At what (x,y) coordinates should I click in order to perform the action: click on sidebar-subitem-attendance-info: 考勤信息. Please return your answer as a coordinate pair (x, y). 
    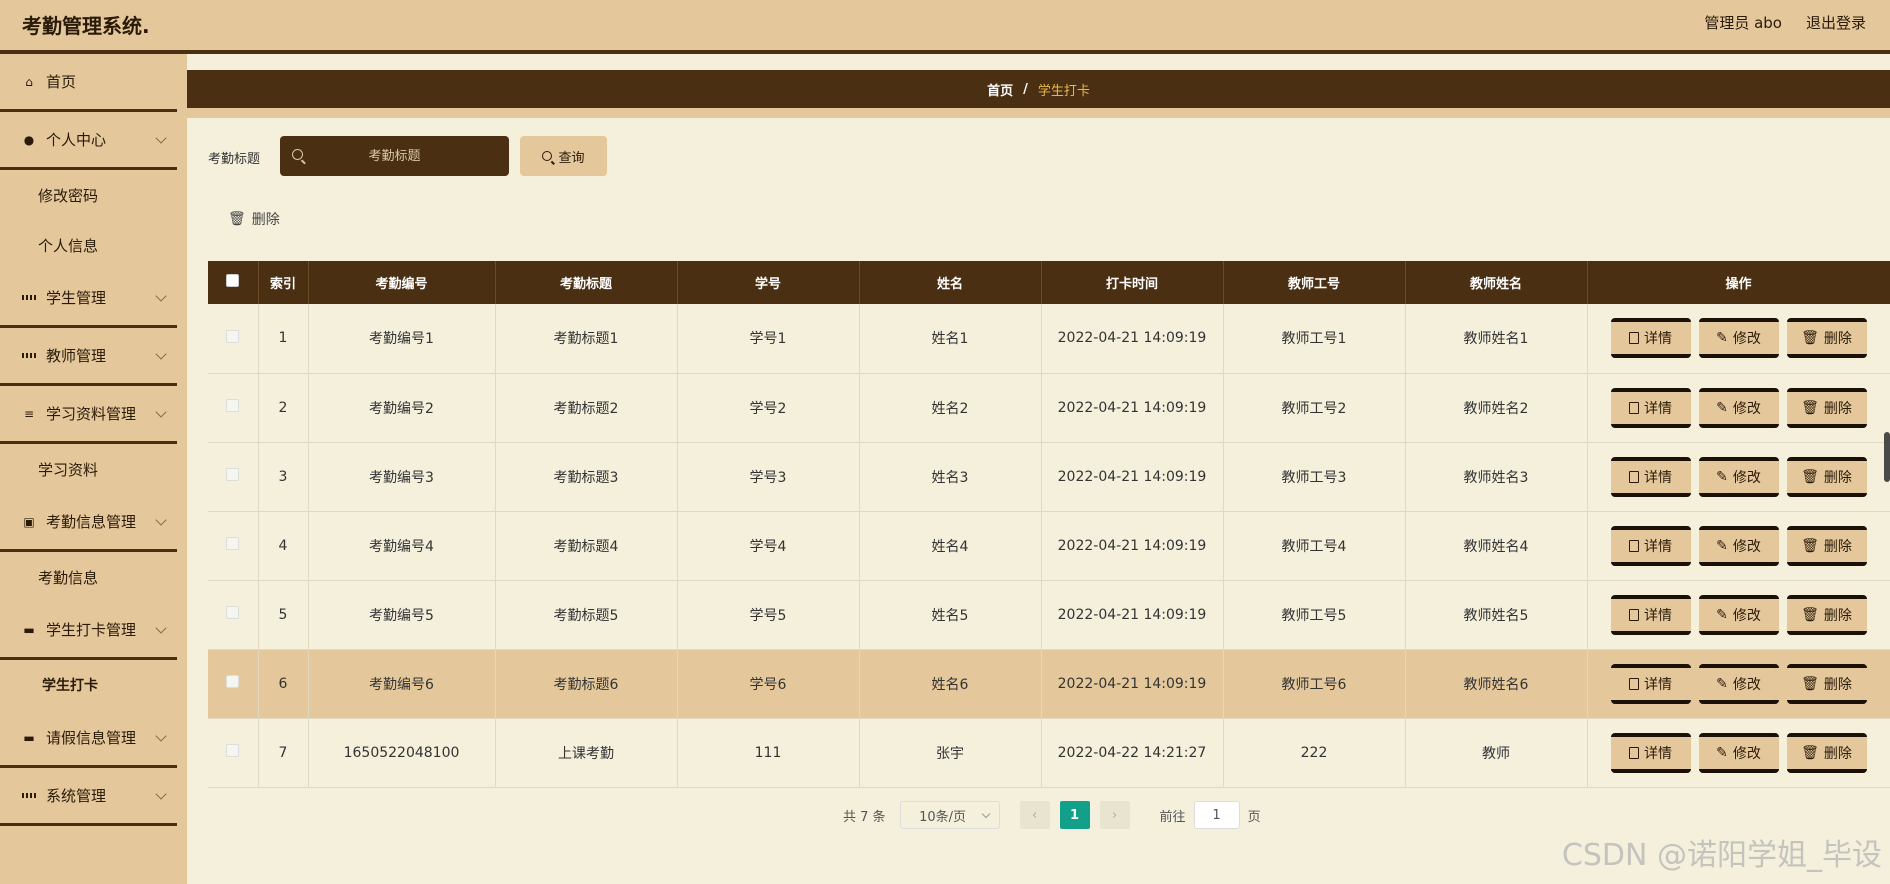
    Looking at the image, I should click on (93, 577).